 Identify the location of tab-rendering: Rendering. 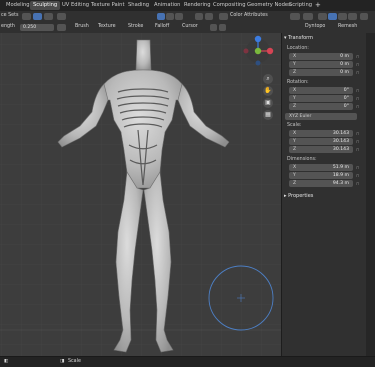
(197, 5).